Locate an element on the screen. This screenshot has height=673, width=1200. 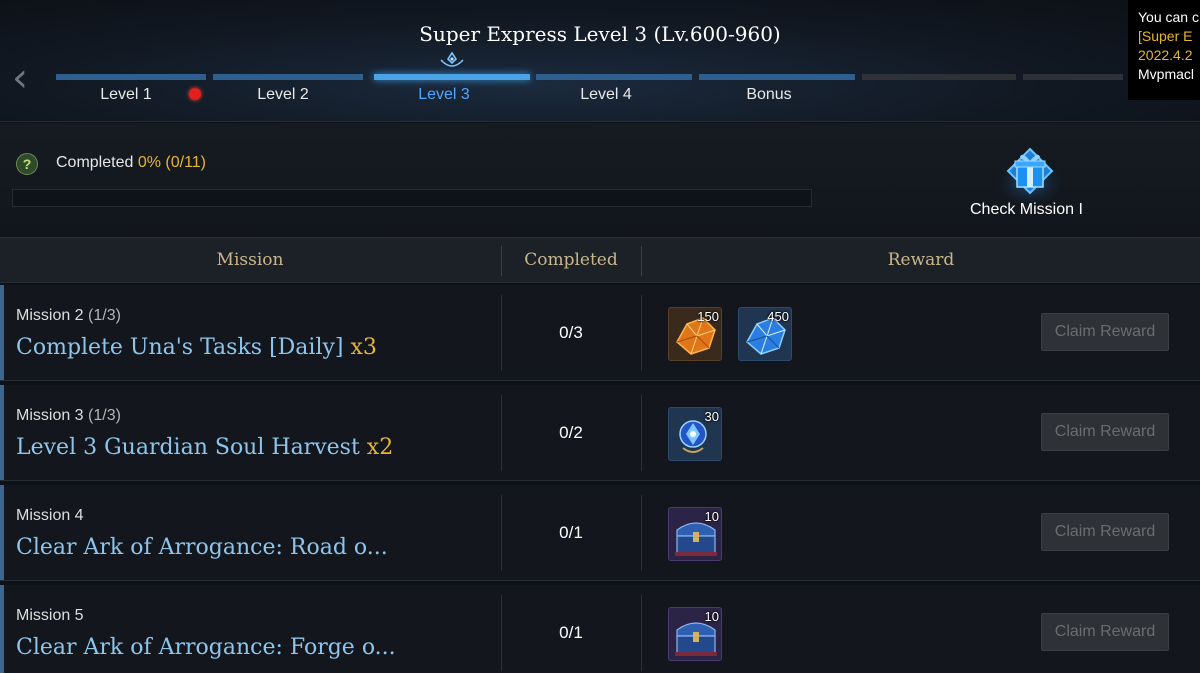
mission-task: Level 3 Guardian Soul Harvest x2 is located at coordinates (205, 447).